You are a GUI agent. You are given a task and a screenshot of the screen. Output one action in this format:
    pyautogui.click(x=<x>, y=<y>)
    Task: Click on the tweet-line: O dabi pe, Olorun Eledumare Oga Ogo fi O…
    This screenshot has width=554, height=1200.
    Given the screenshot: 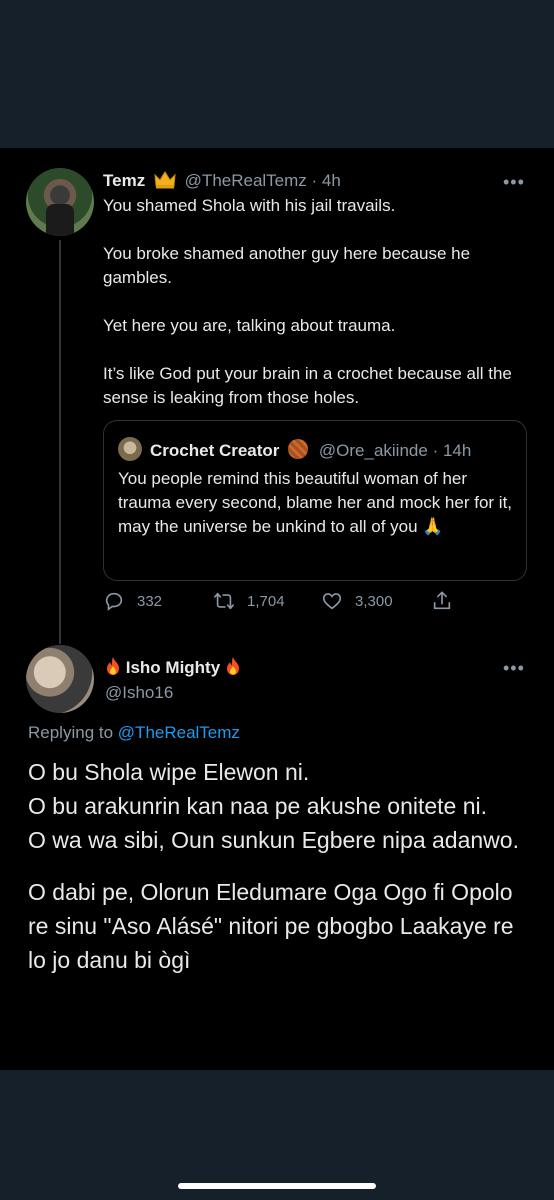 What is the action you would take?
    pyautogui.click(x=271, y=926)
    